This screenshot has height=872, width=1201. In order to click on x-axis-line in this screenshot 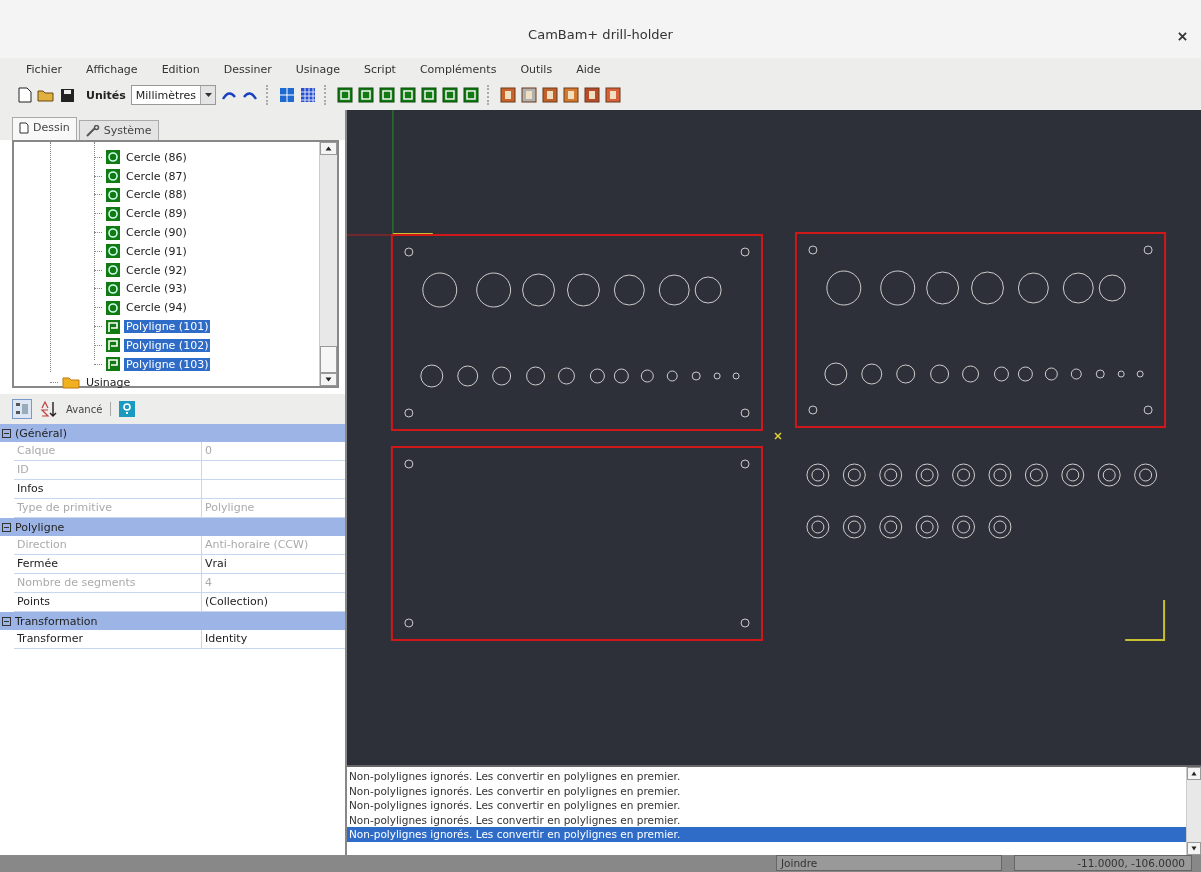, I will do `click(370, 235)`.